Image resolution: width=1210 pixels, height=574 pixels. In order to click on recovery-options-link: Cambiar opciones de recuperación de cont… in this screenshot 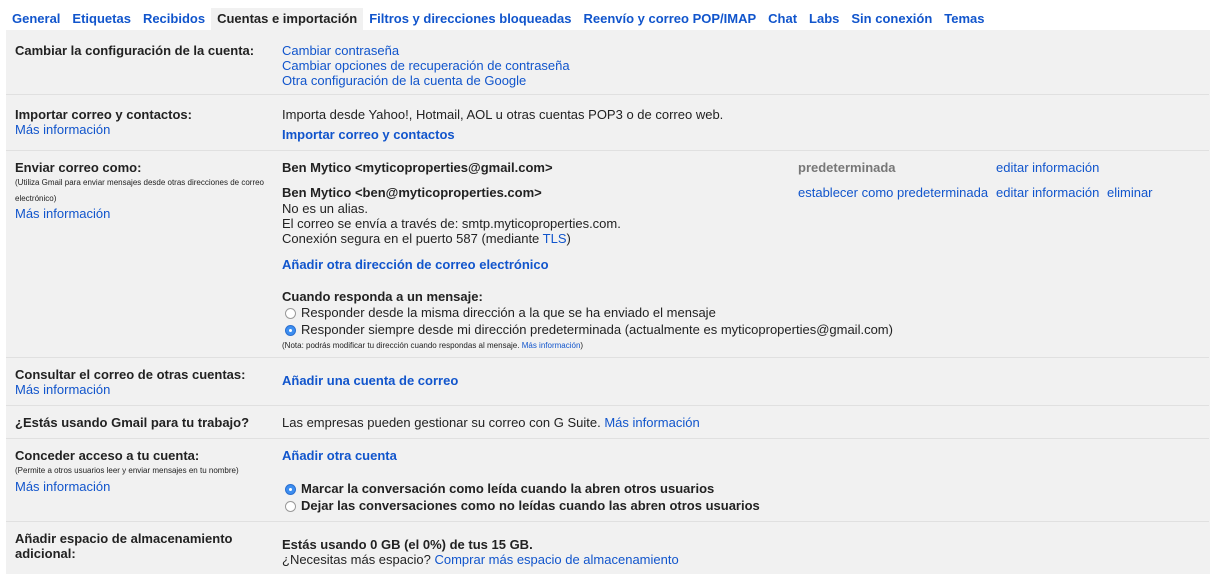, I will do `click(426, 65)`.